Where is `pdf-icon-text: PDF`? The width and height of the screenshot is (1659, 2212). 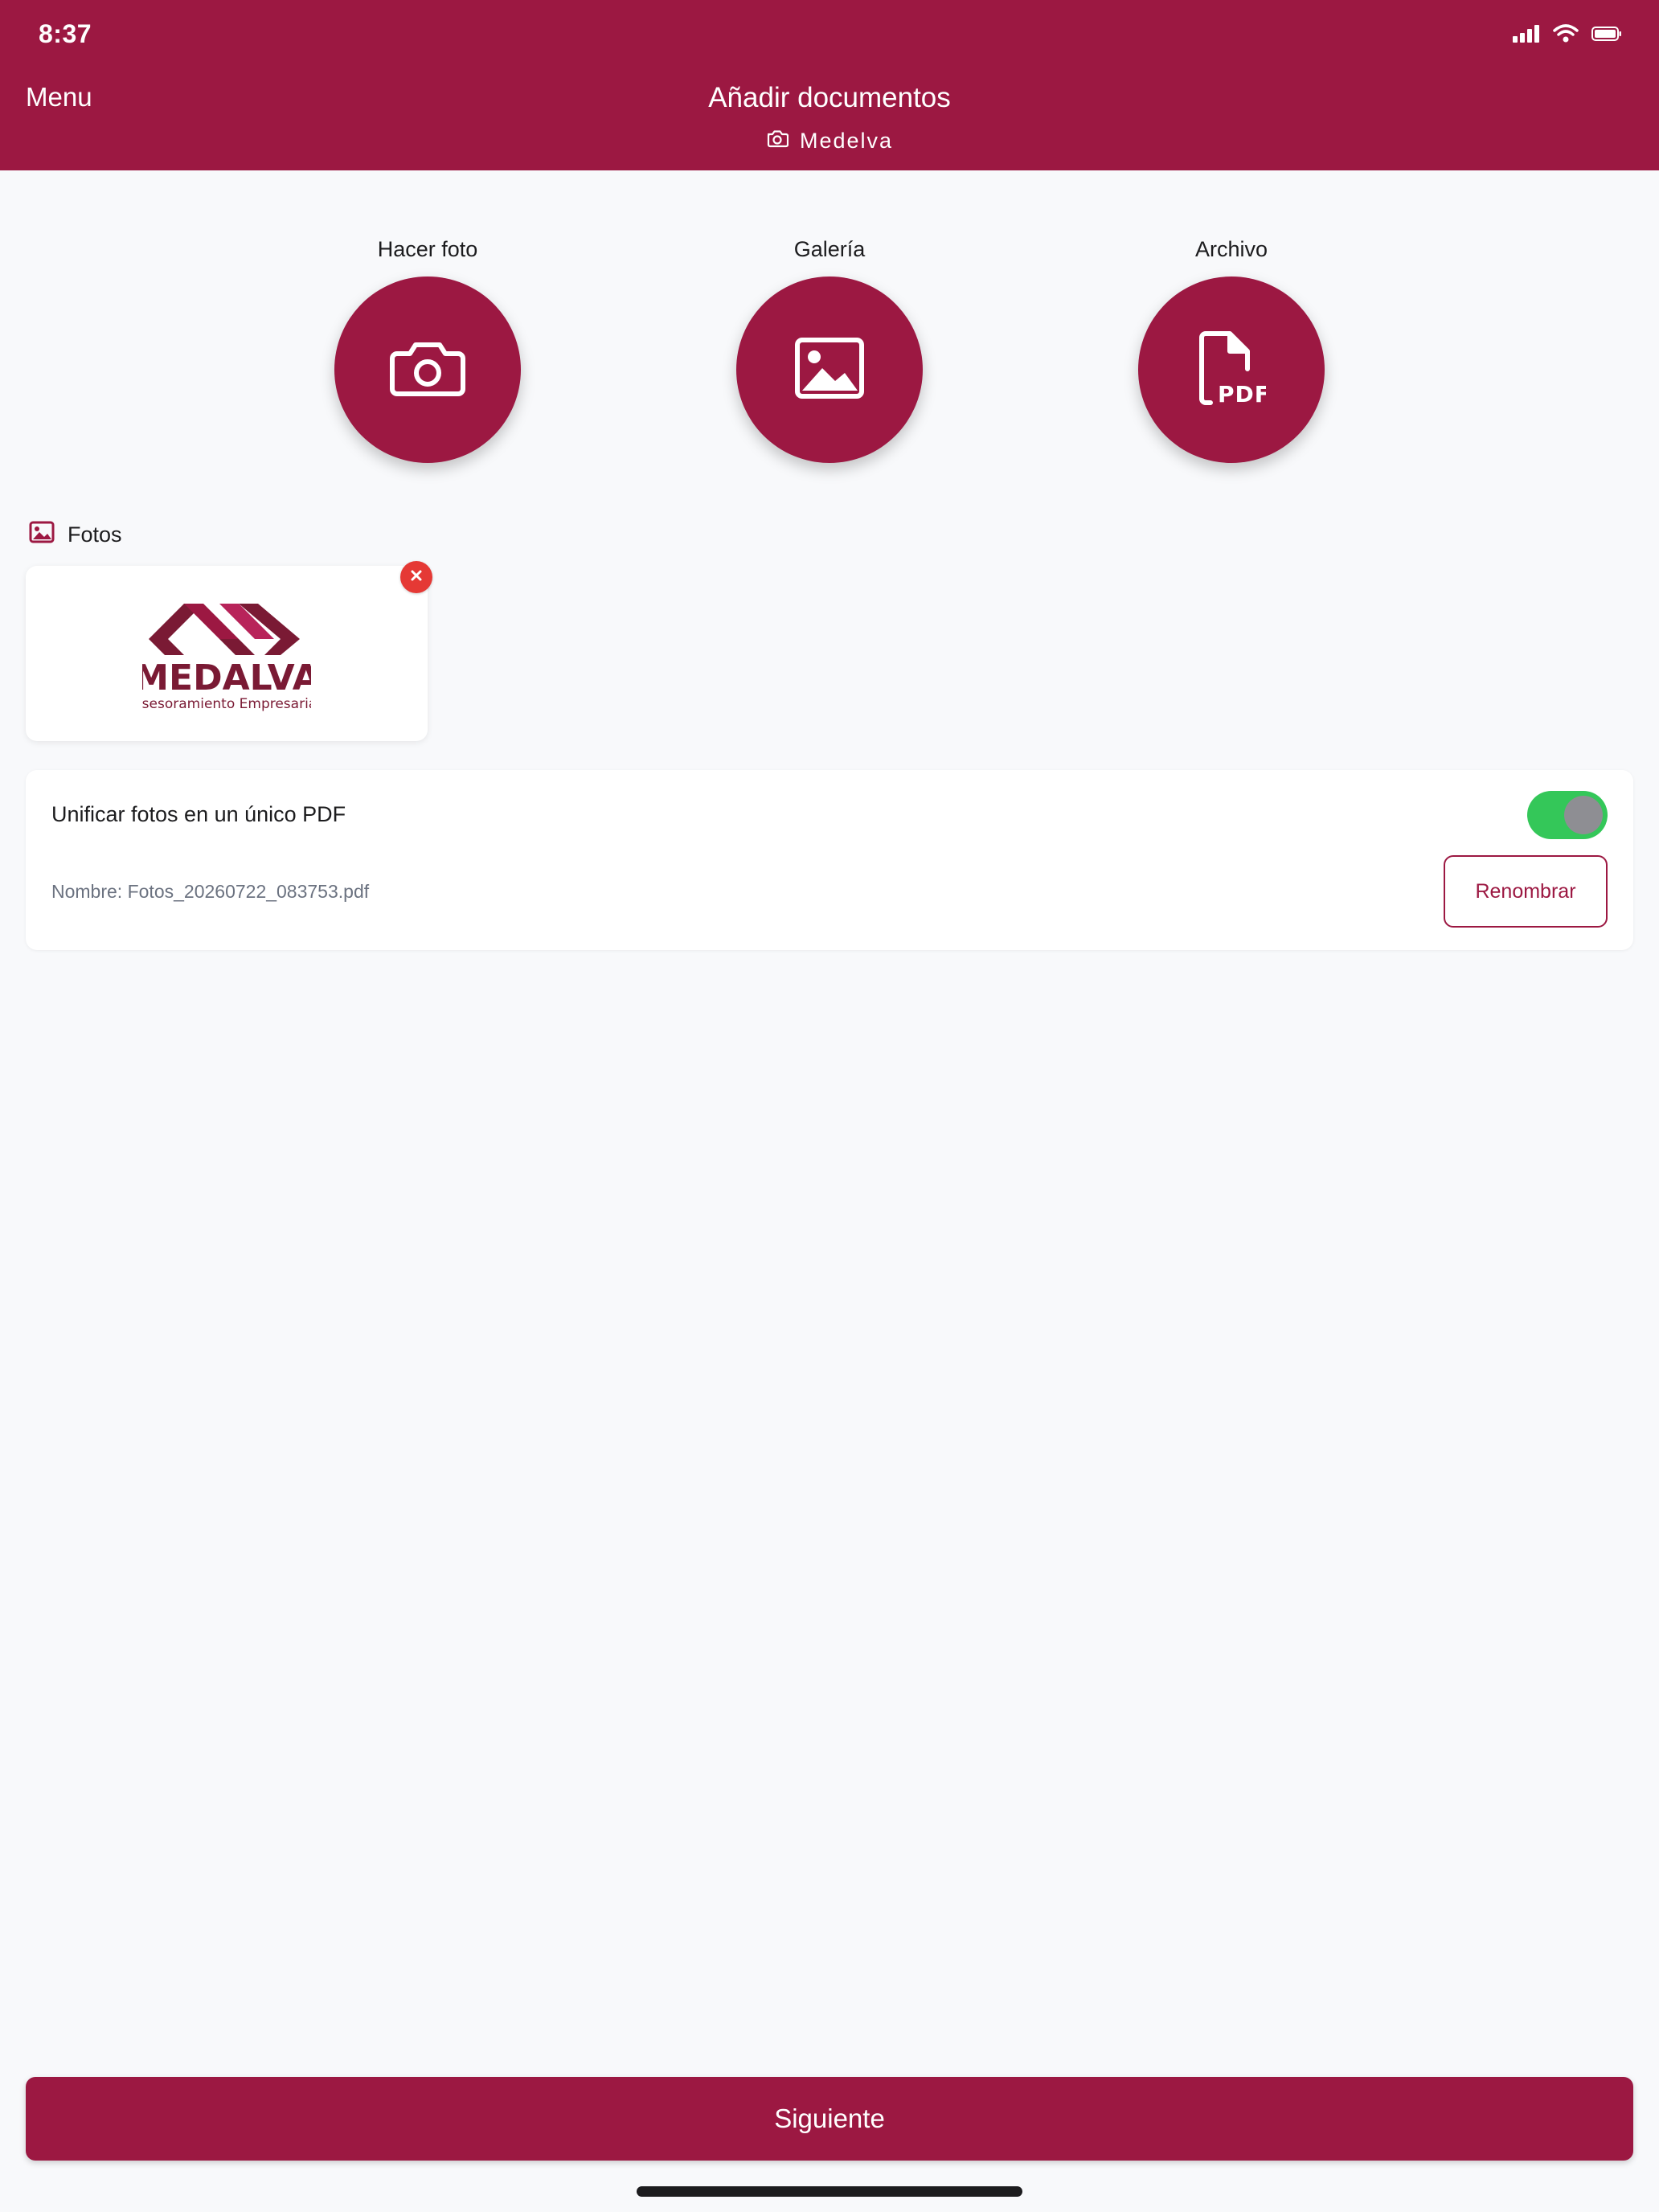
pdf-icon-text: PDF is located at coordinates (1242, 393).